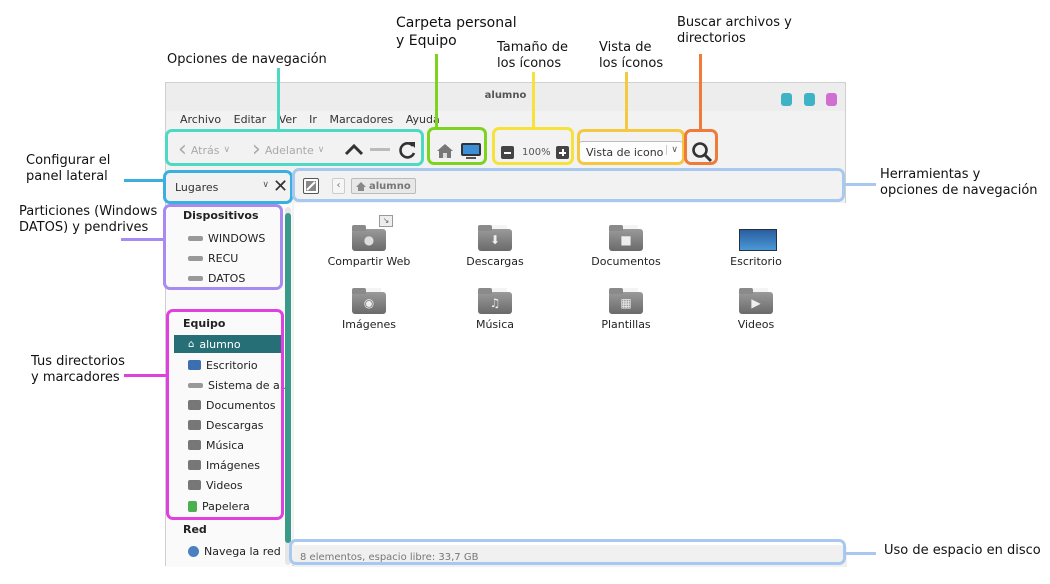  Describe the element at coordinates (700, 92) in the screenshot. I see `search-line` at that location.